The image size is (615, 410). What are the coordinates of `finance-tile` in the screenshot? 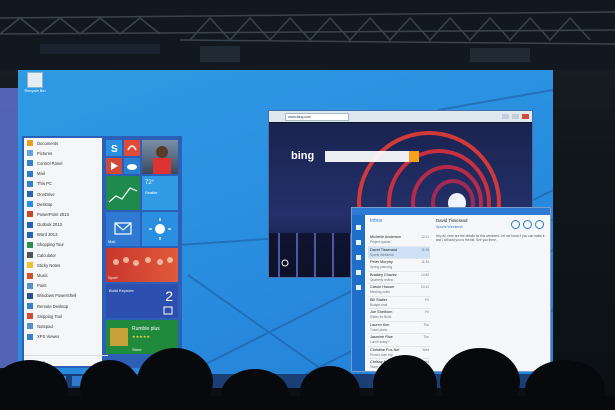 It's located at (123, 193).